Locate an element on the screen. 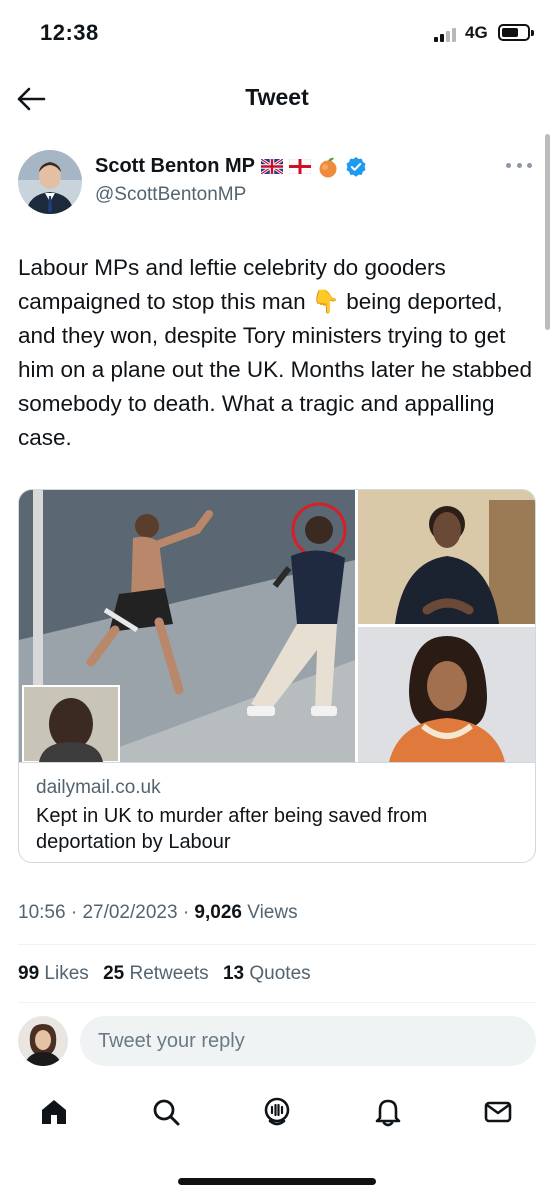 Image resolution: width=554 pixels, height=1200 pixels. page-title: Tweet is located at coordinates (277, 97).